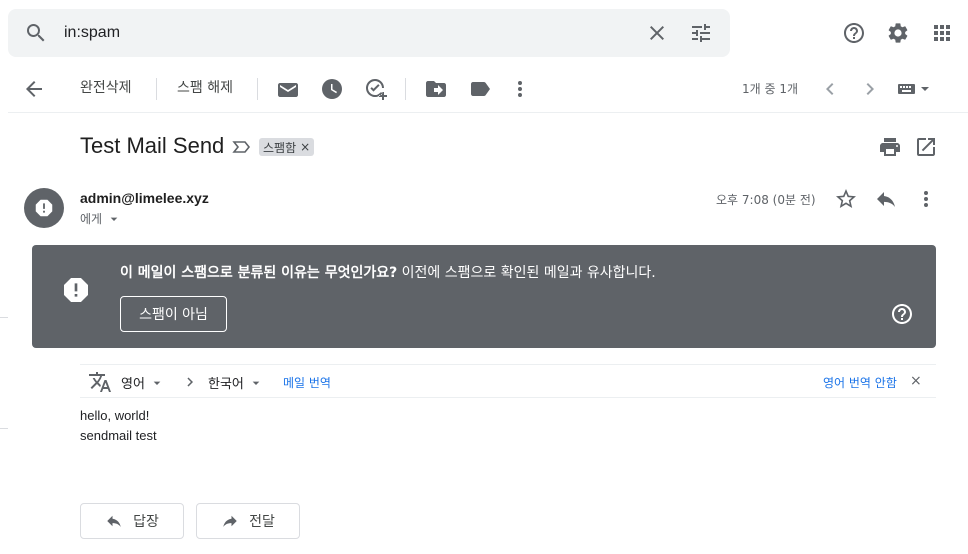  Describe the element at coordinates (118, 435) in the screenshot. I see `email-body-line: sendmail test` at that location.